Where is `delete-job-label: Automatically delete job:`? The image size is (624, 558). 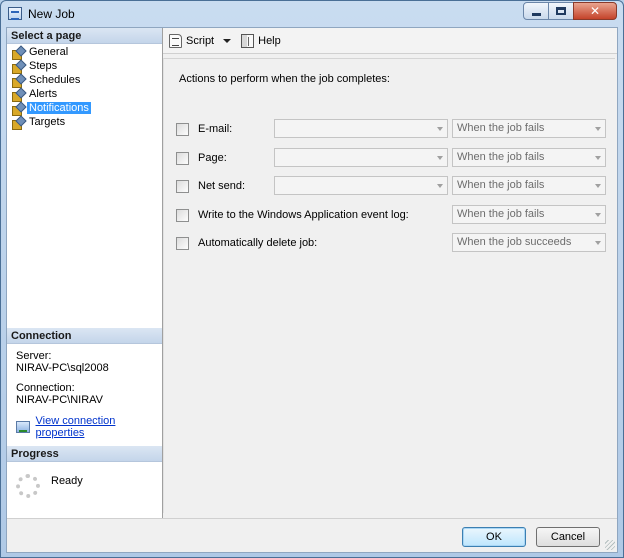 delete-job-label: Automatically delete job: is located at coordinates (258, 243).